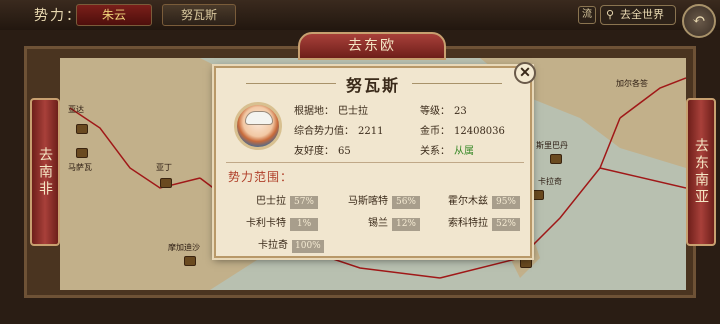 This screenshot has width=720, height=324. What do you see at coordinates (114, 15) in the screenshot?
I see `faction-tab-zhuyun: 朱云` at bounding box center [114, 15].